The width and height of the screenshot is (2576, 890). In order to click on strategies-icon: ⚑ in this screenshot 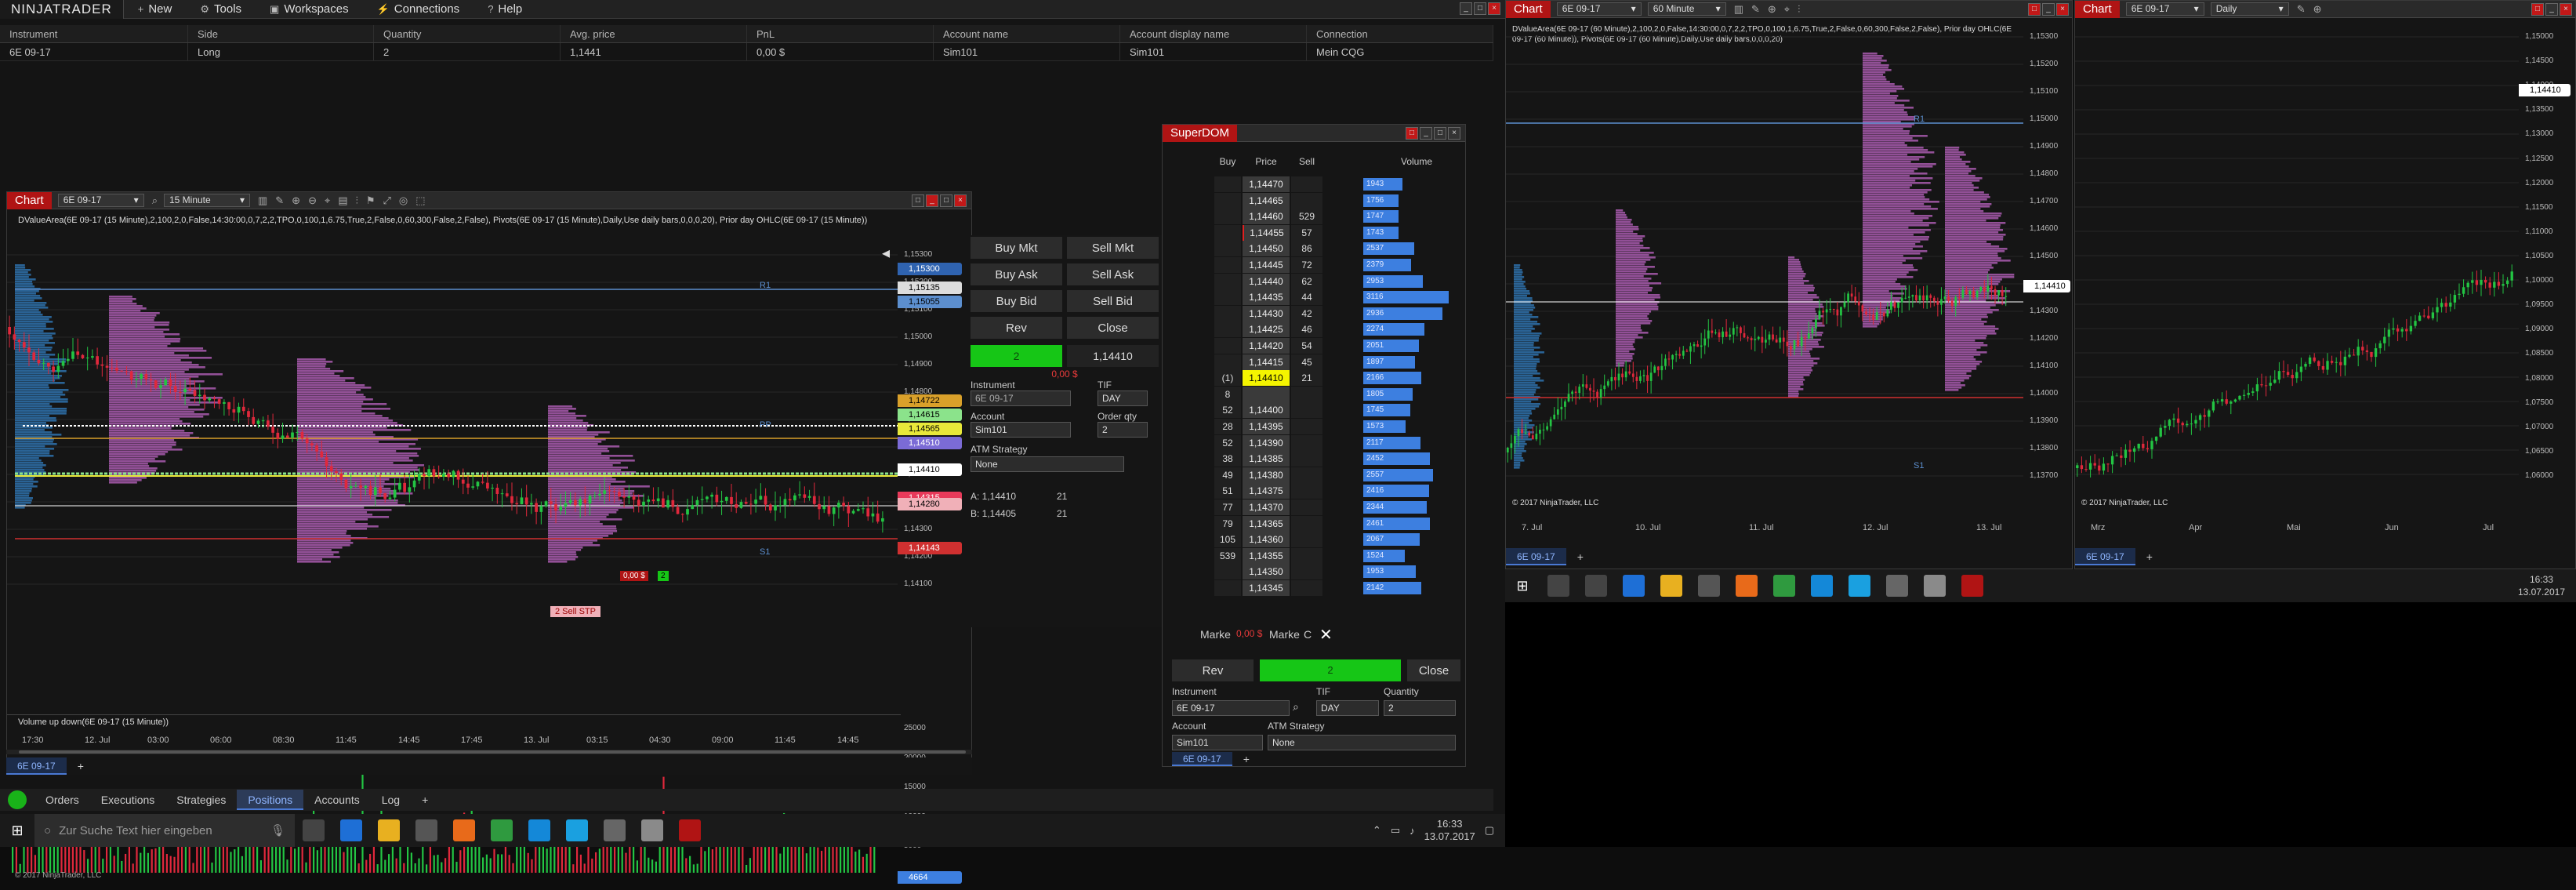, I will do `click(371, 200)`.